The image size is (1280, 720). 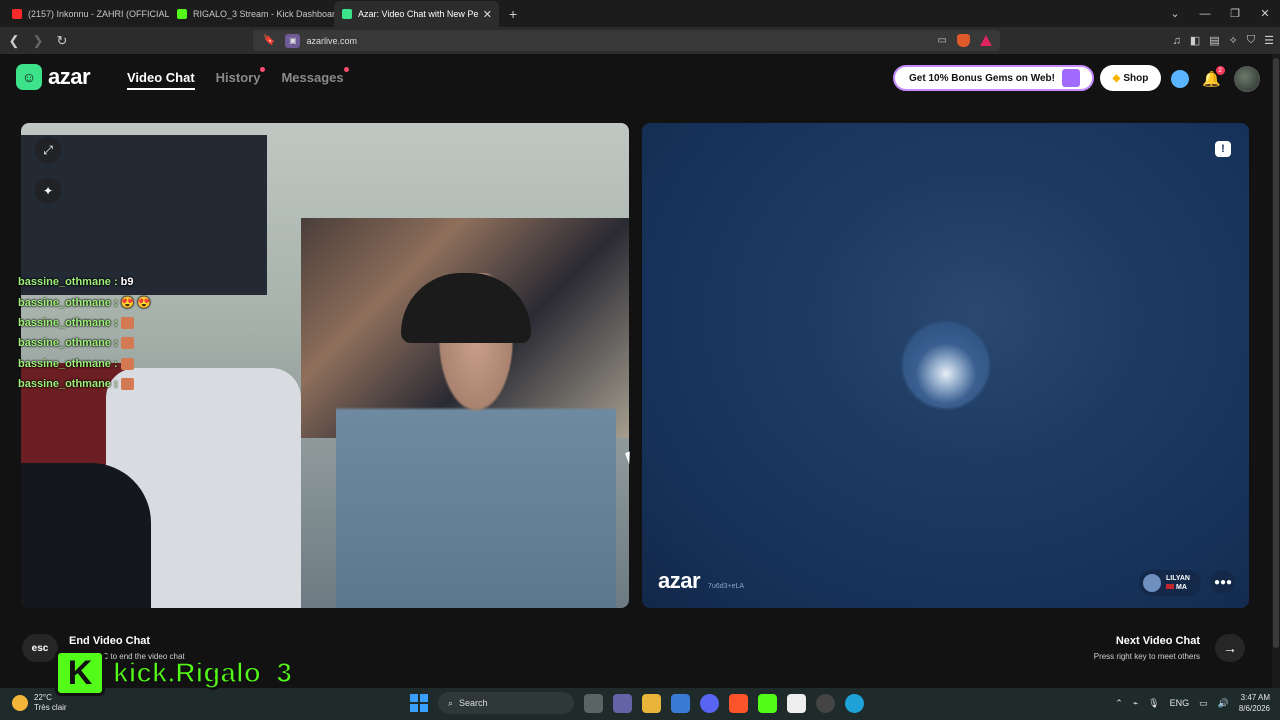 What do you see at coordinates (1233, 40) in the screenshot?
I see `leo-ai-icon: ✧` at bounding box center [1233, 40].